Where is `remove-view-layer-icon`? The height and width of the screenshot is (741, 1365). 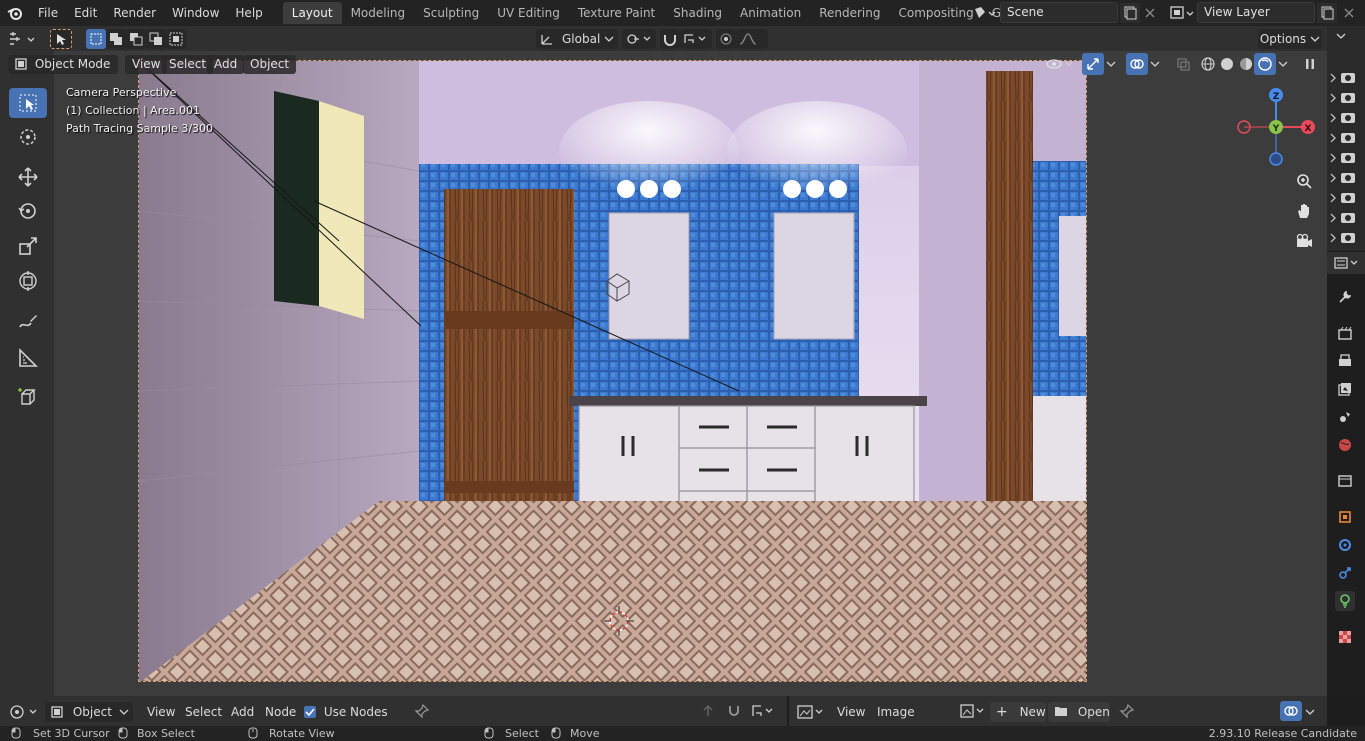 remove-view-layer-icon is located at coordinates (1349, 13).